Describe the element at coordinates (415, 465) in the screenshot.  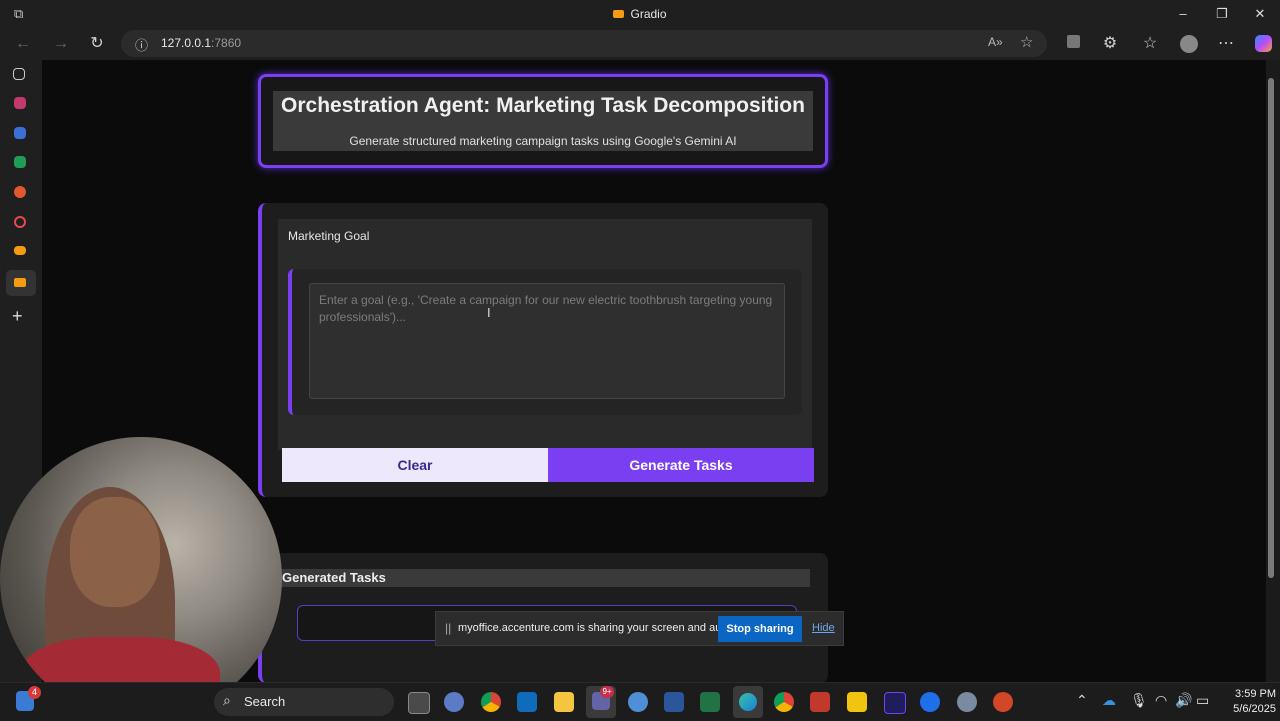
I see `clear-button: Clear` at that location.